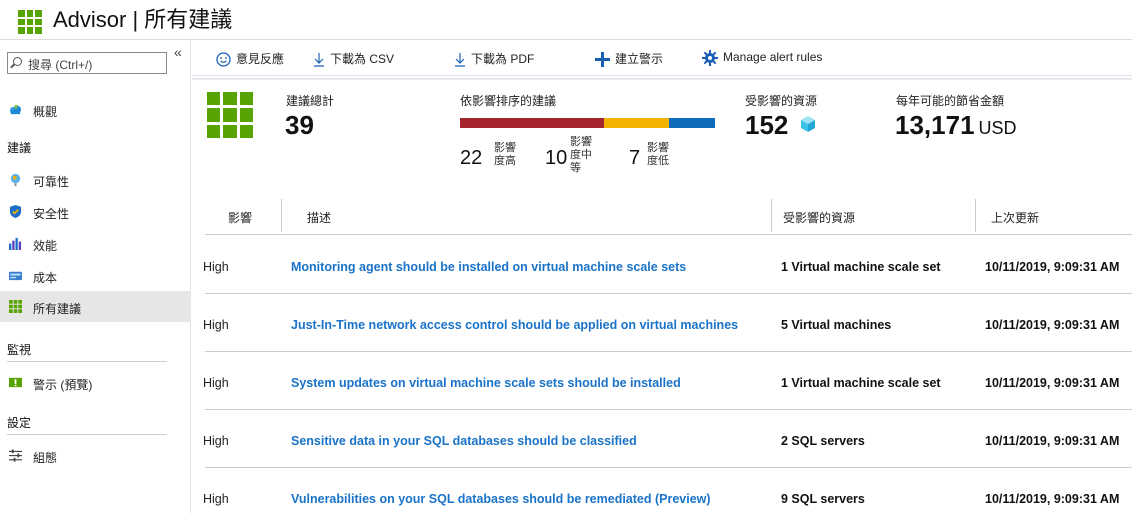 The height and width of the screenshot is (526, 1132). Describe the element at coordinates (260, 59) in the screenshot. I see `feedback-label: 意見反應` at that location.